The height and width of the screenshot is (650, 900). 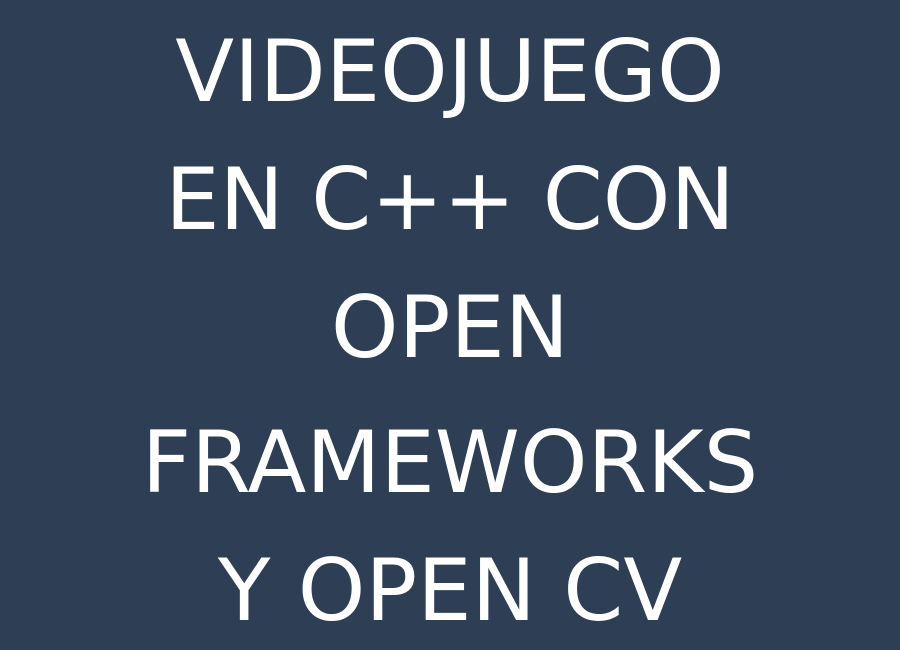 I want to click on title-line-1: VIDEOJUEGO, so click(x=450, y=72).